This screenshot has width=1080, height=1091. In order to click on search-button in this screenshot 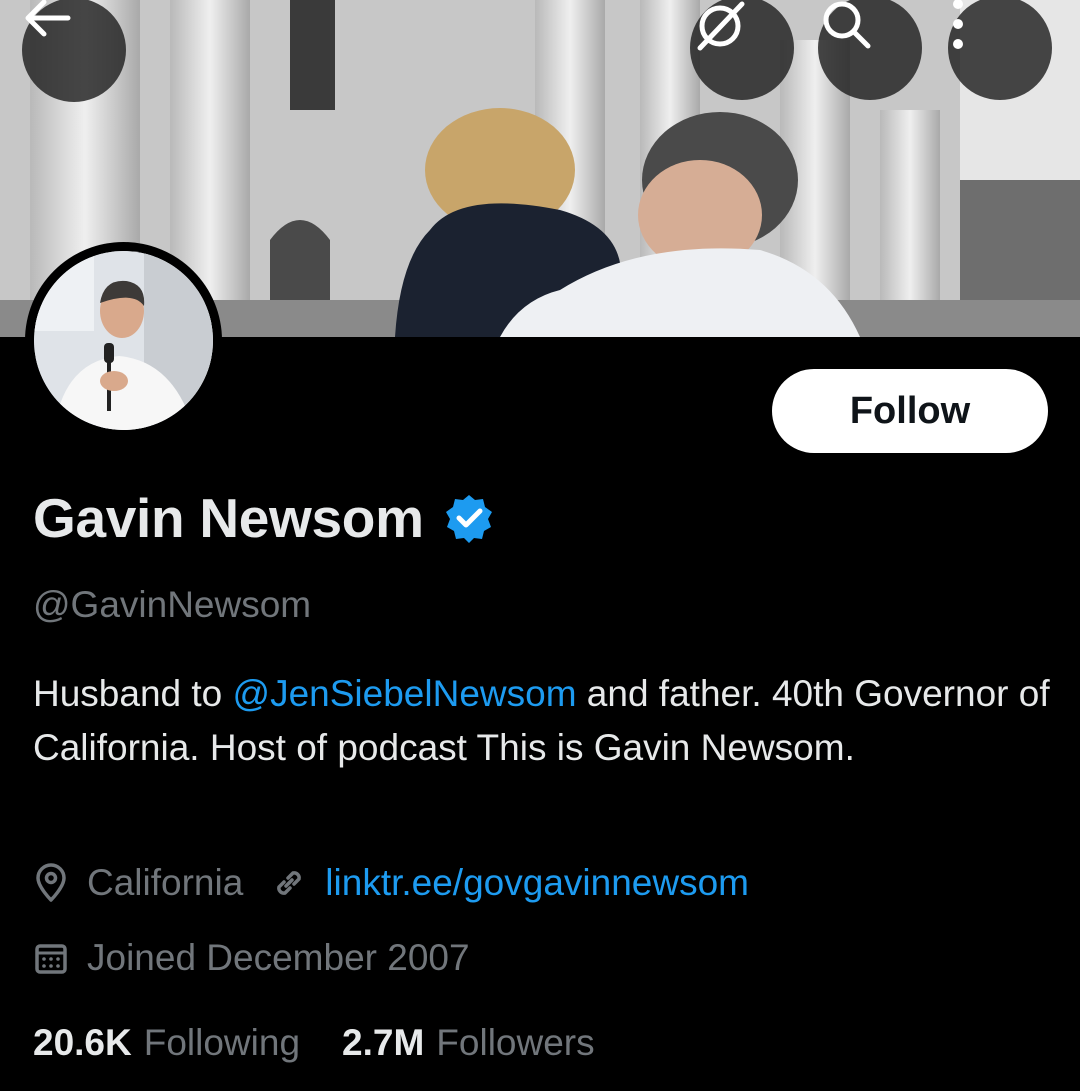, I will do `click(870, 50)`.